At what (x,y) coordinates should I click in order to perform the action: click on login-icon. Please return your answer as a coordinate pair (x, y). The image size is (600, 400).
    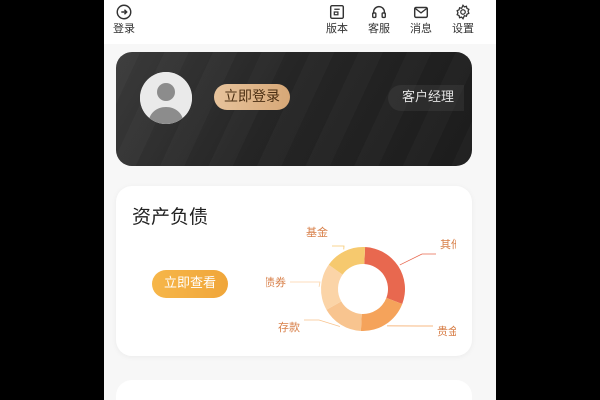
    Looking at the image, I should click on (124, 12).